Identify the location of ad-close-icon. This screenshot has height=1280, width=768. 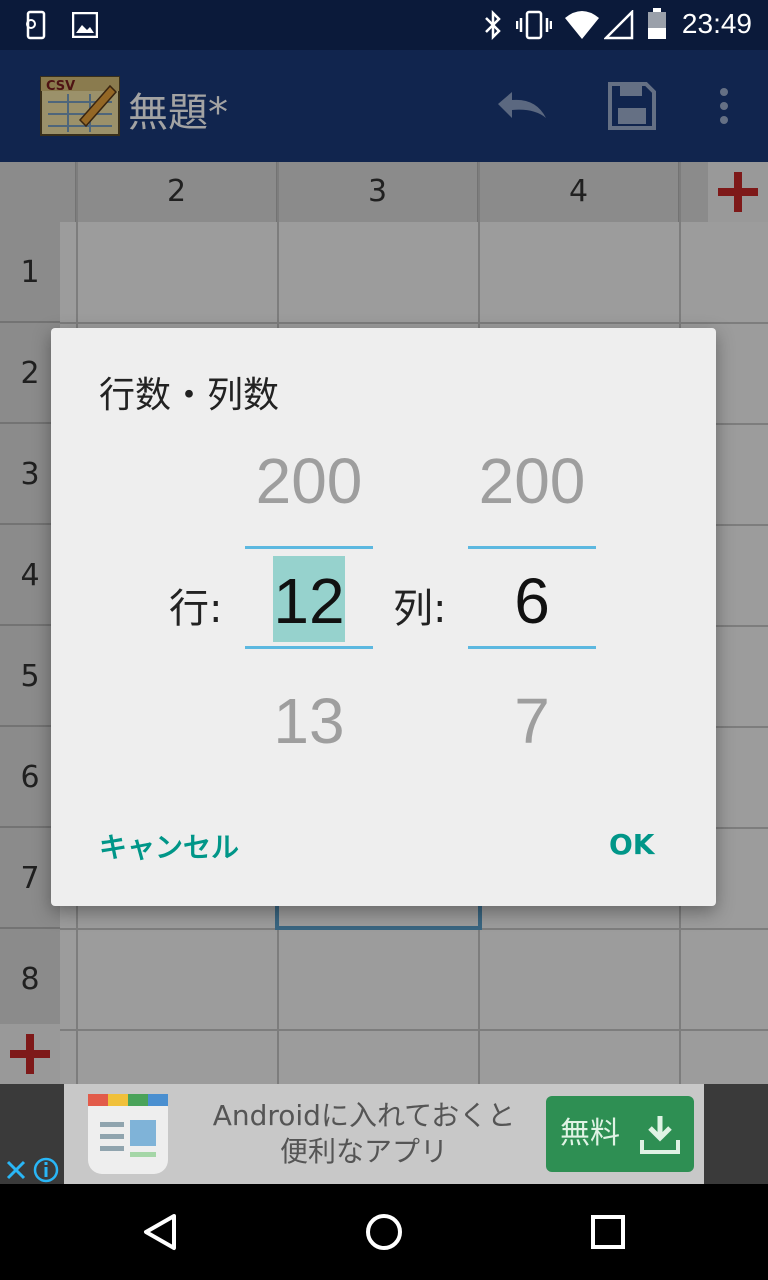
(16, 1170).